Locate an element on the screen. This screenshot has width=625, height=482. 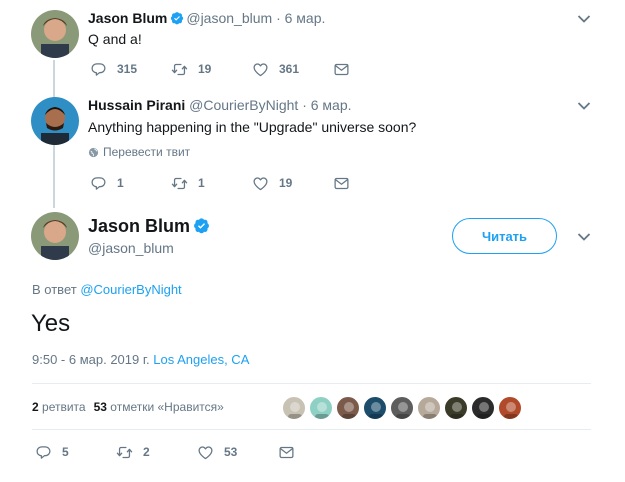
like-count: 361 is located at coordinates (289, 69).